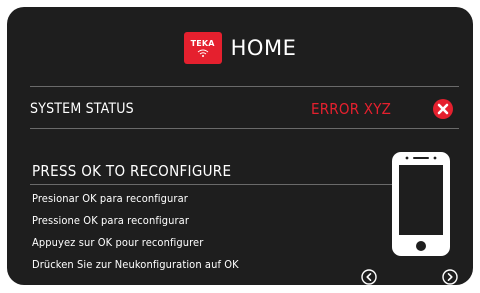 This screenshot has width=480, height=293. Describe the element at coordinates (212, 184) in the screenshot. I see `heading-underline` at that location.